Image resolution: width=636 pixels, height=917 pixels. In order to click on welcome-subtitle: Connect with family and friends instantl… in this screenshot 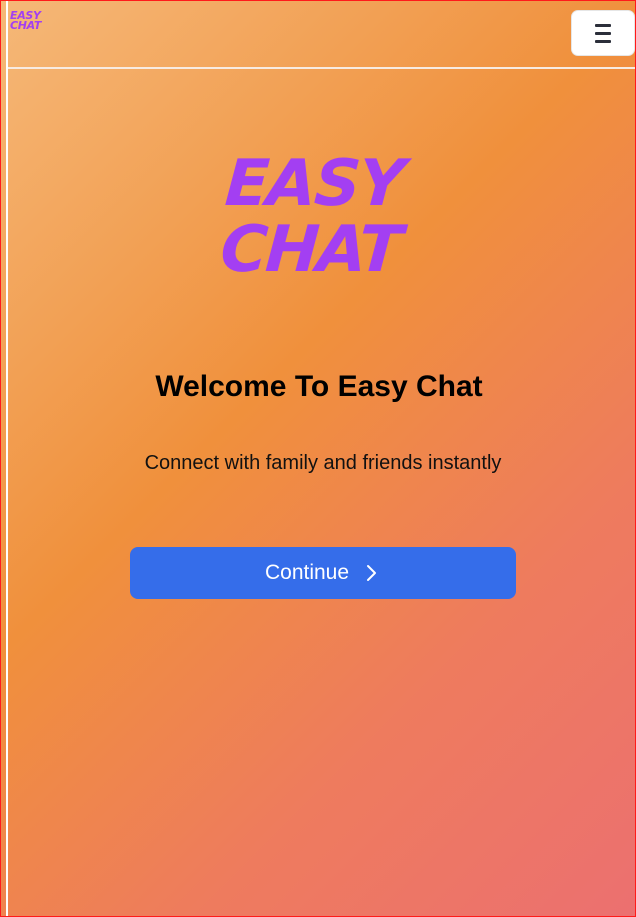, I will do `click(323, 463)`.